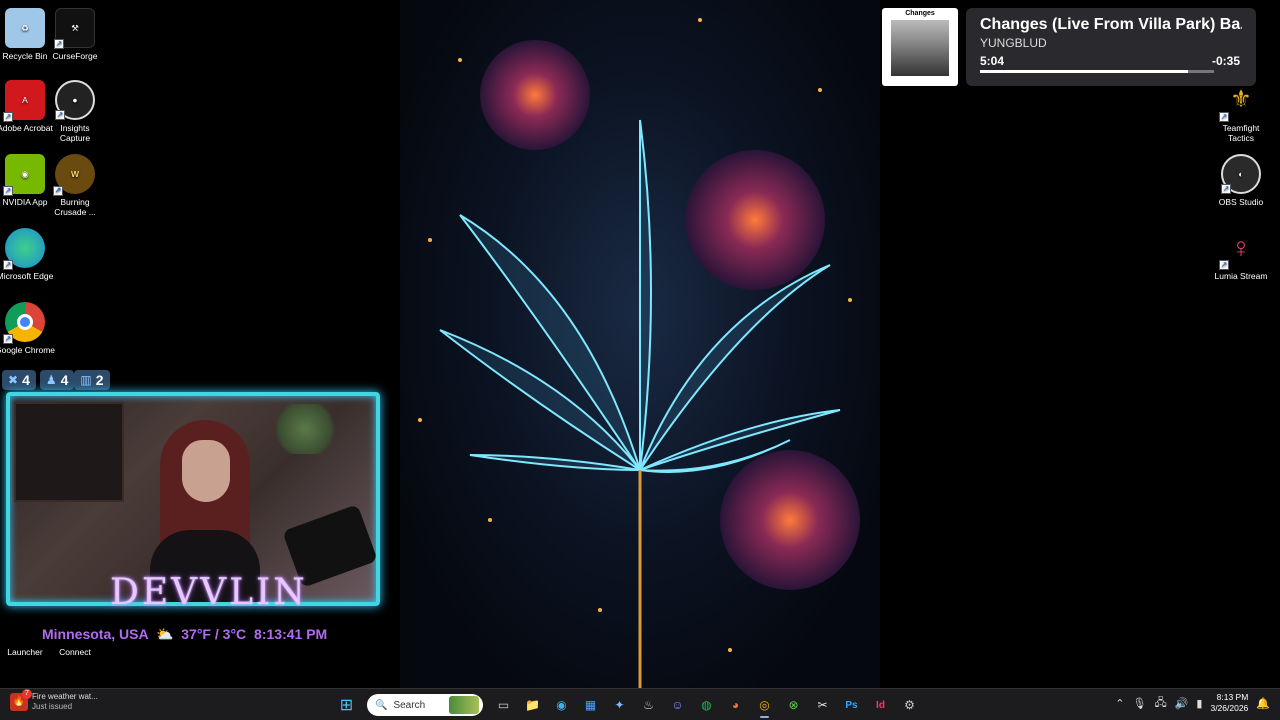 Image resolution: width=1280 pixels, height=720 pixels. I want to click on webcam-plant, so click(305, 429).